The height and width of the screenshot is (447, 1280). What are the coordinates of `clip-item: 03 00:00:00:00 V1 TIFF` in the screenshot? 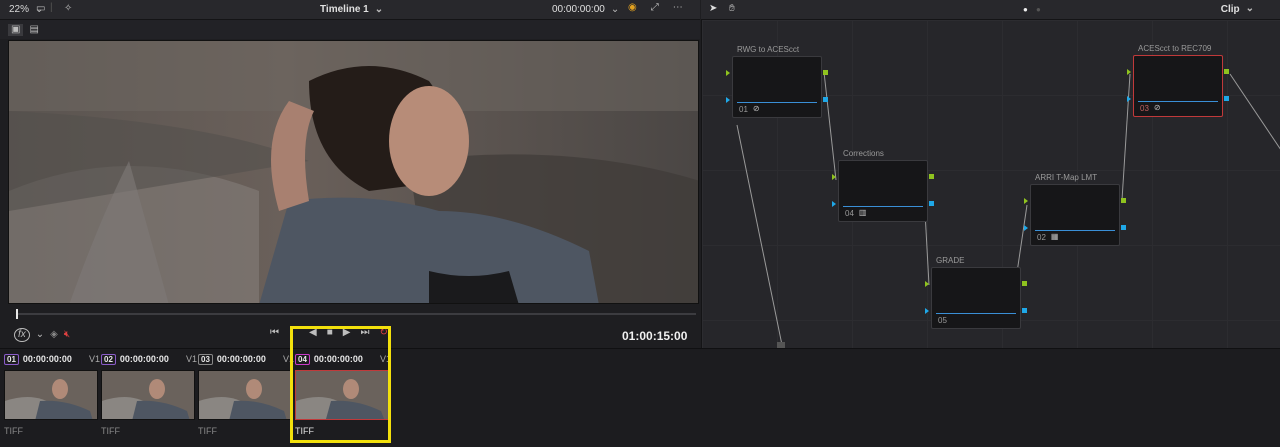 It's located at (246, 395).